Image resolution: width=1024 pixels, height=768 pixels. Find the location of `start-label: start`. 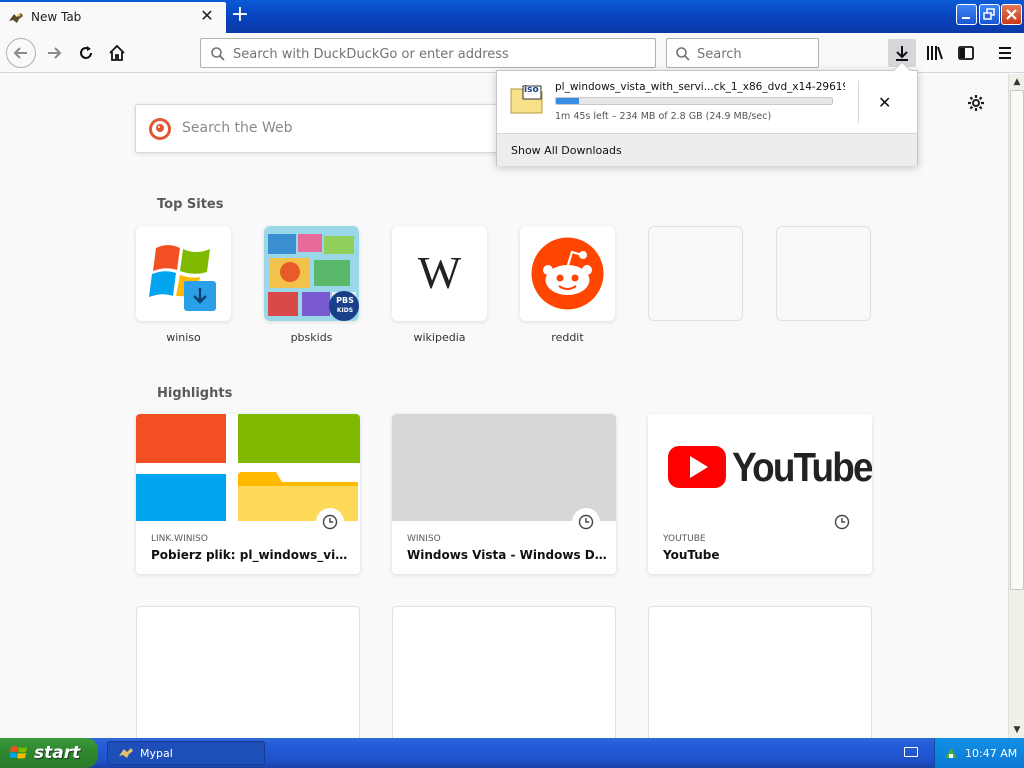

start-label: start is located at coordinates (57, 753).